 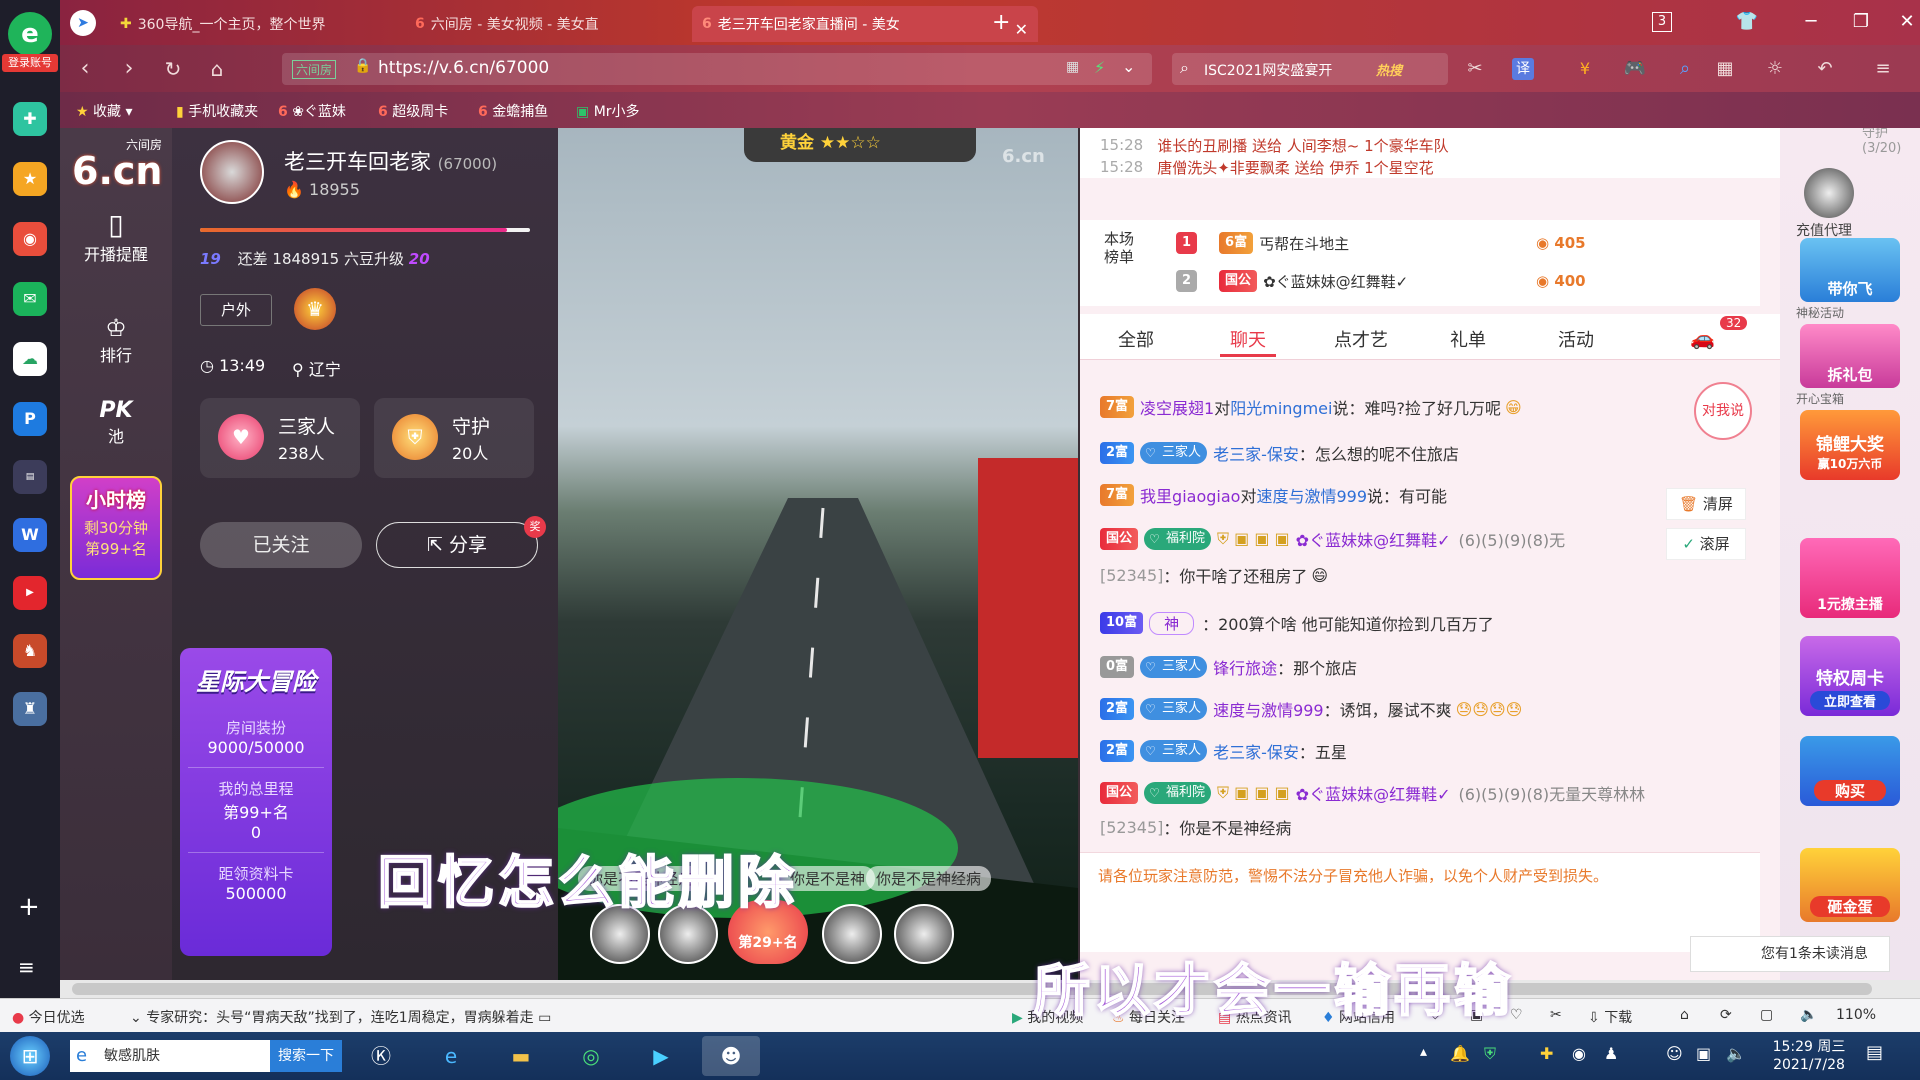 I want to click on cloud-icon: ☁, so click(x=30, y=359).